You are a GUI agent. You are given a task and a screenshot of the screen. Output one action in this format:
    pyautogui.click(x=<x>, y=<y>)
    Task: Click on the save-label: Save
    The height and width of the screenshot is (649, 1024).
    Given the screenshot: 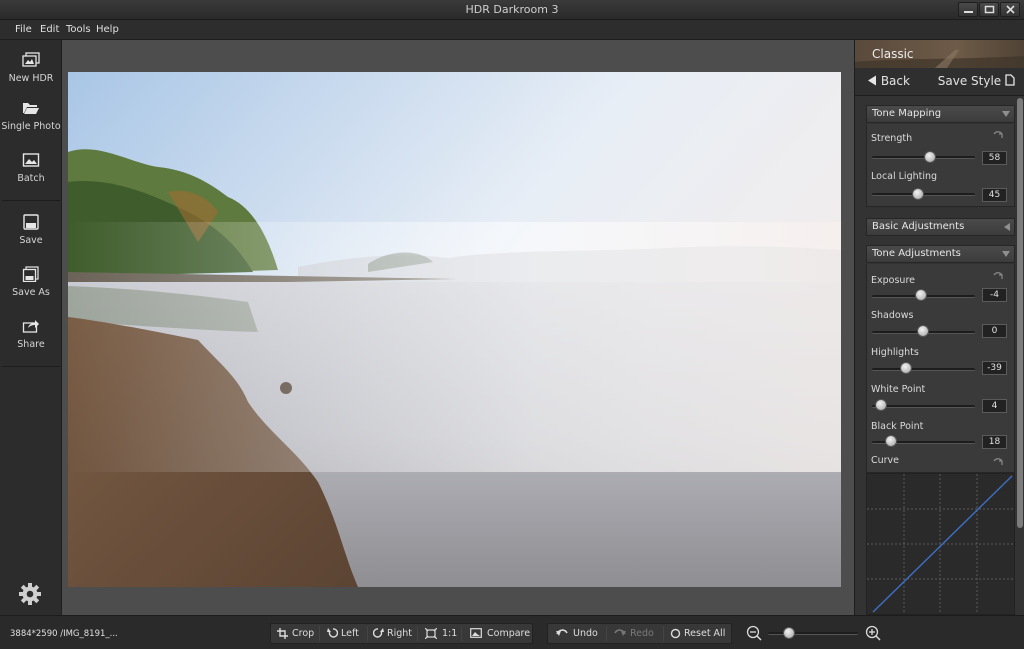 What is the action you would take?
    pyautogui.click(x=31, y=240)
    